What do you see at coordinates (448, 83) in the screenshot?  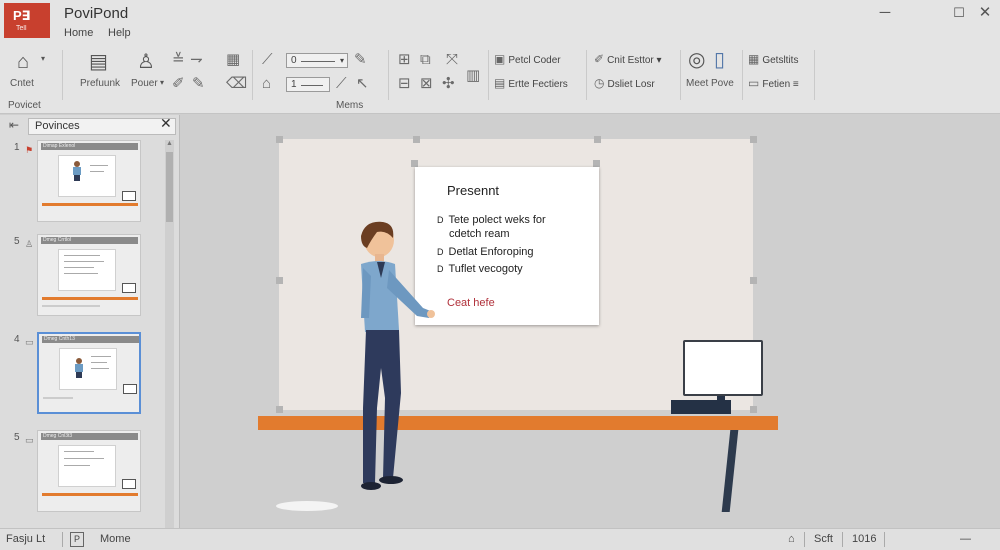 I see `rotate-icon: ✣` at bounding box center [448, 83].